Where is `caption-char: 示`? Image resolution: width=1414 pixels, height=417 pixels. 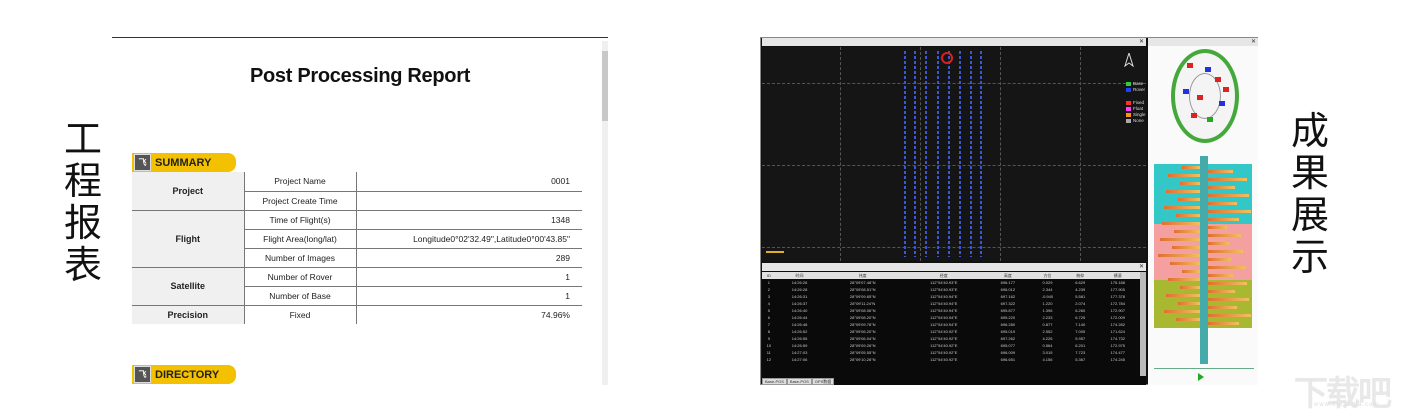
caption-char: 示 is located at coordinates (1309, 257).